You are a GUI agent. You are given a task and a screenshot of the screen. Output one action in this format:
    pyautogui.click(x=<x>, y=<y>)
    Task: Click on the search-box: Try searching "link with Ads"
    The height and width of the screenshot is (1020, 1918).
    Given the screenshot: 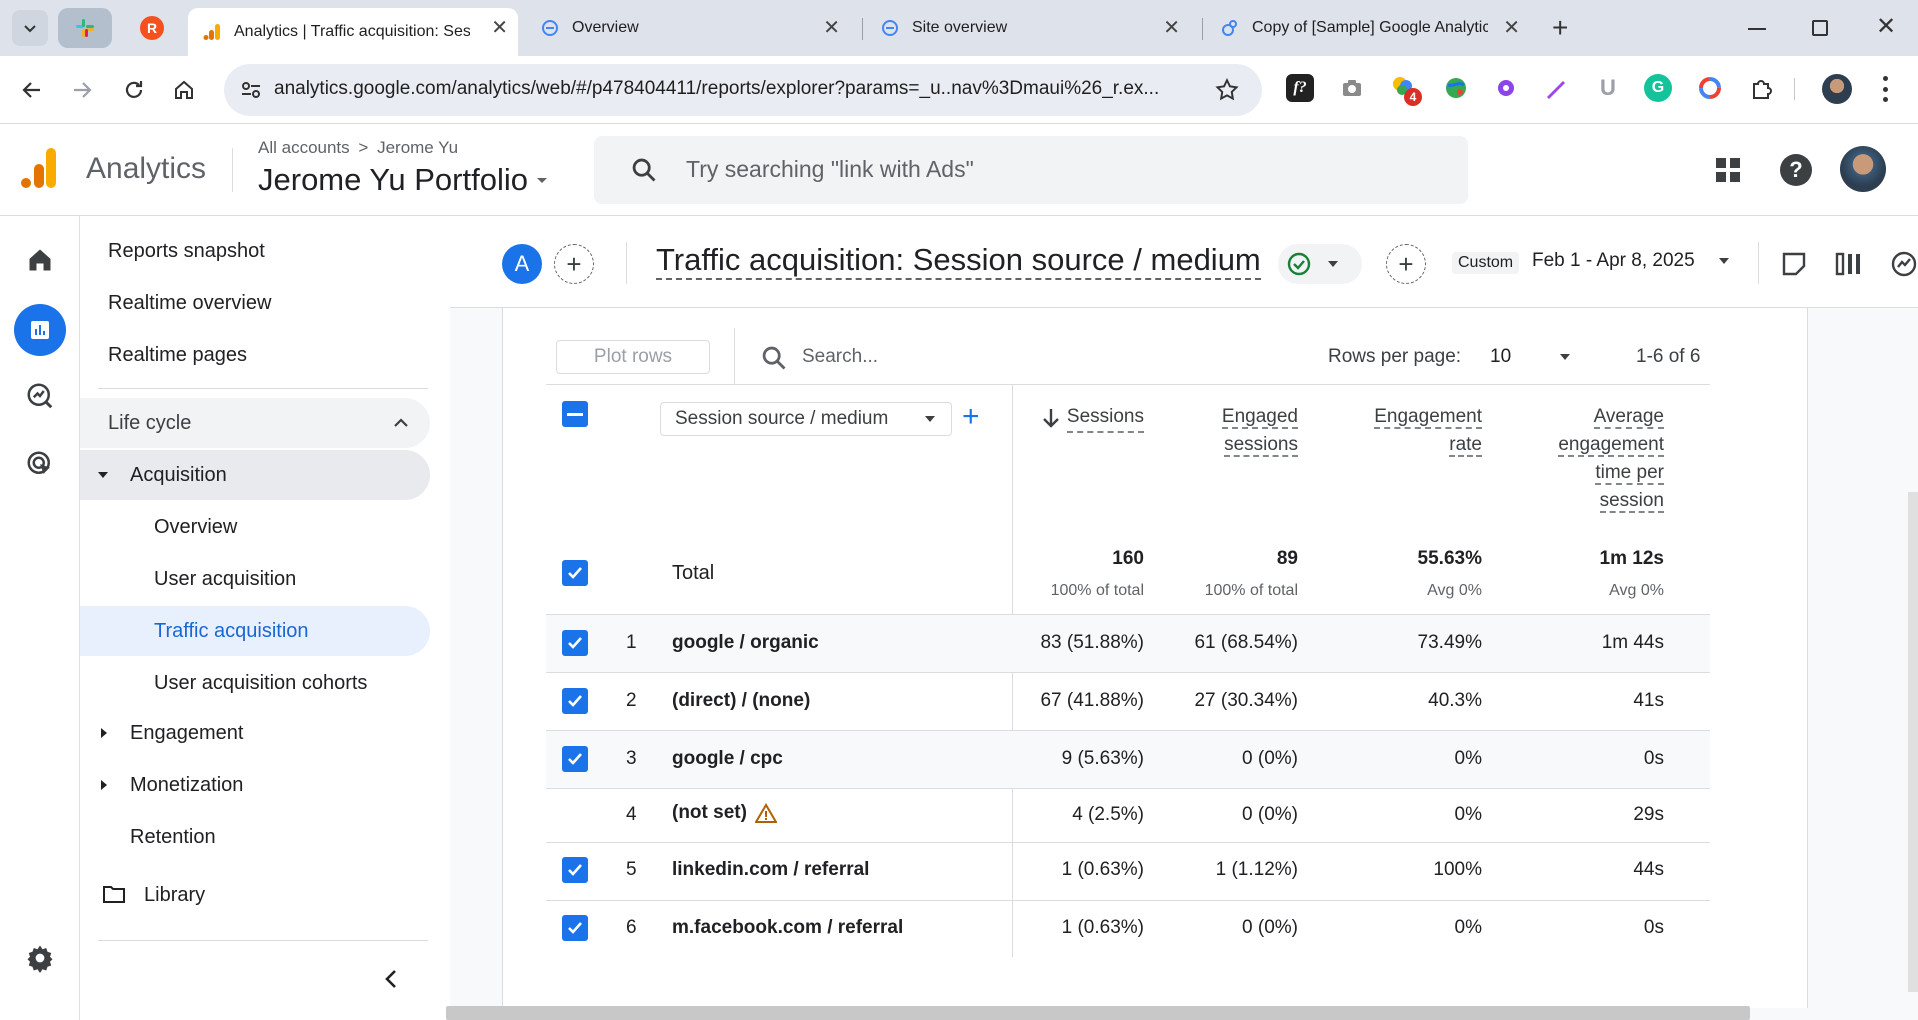 What is the action you would take?
    pyautogui.click(x=1031, y=170)
    